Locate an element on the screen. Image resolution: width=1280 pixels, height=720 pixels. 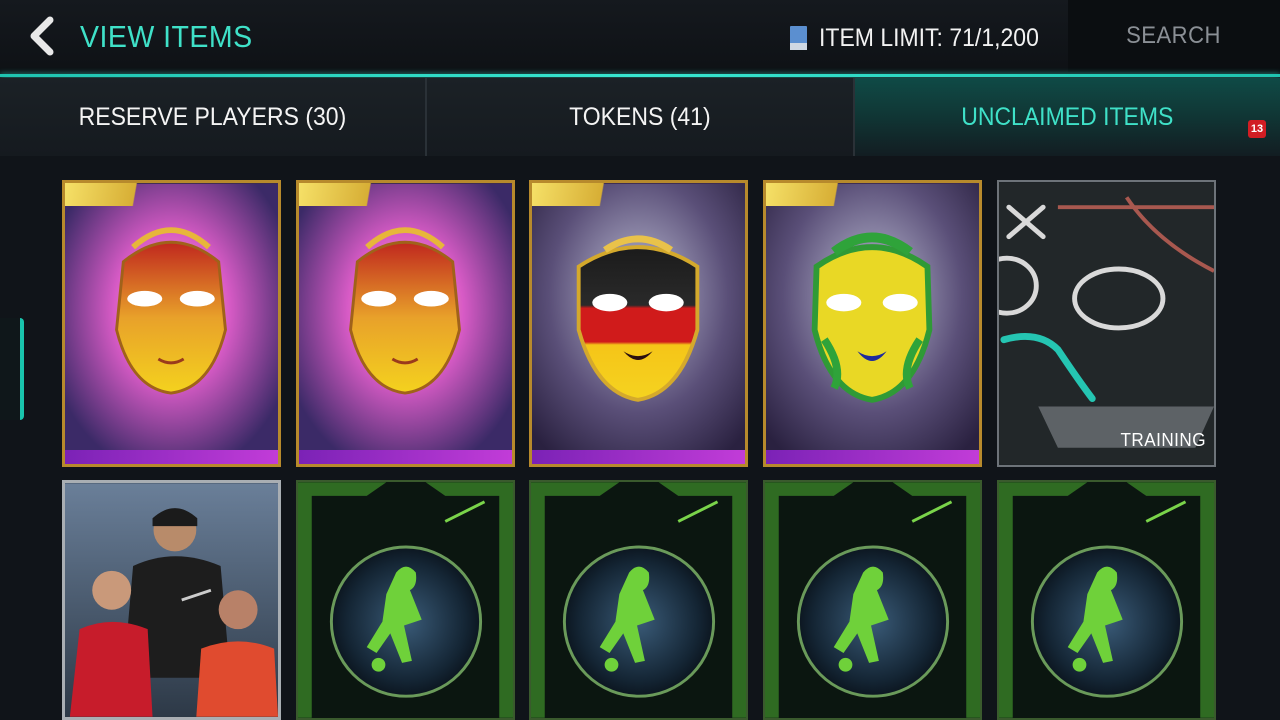
item-card-players is located at coordinates (171, 600).